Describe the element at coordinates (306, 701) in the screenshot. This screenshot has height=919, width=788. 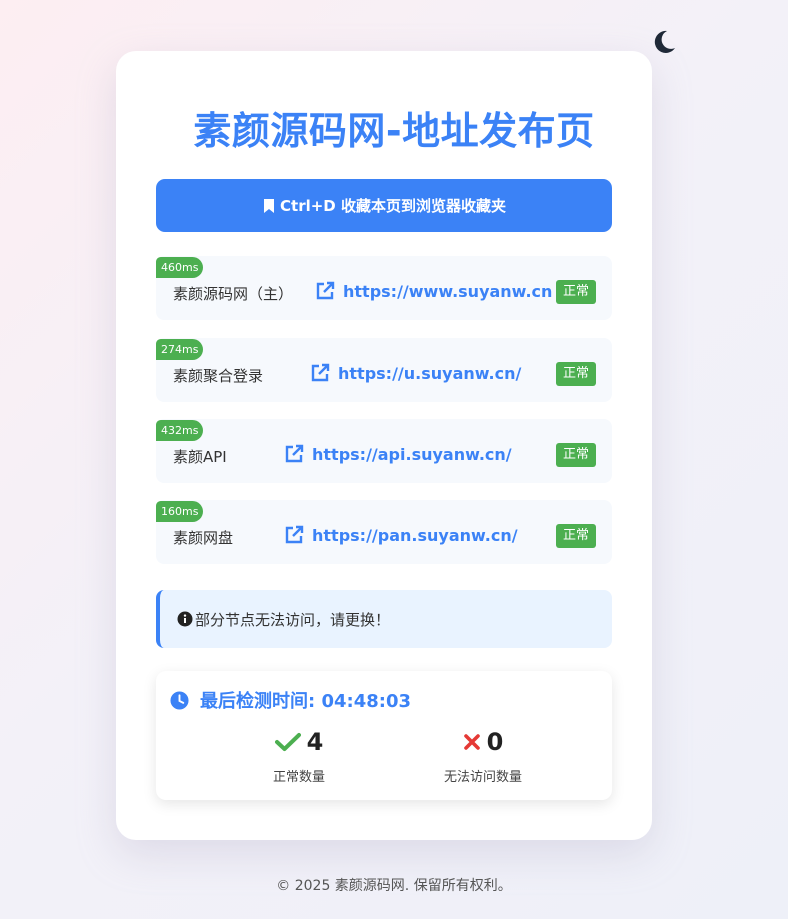
I see `check-time-label: 最后检测时间: 04:48:03` at that location.